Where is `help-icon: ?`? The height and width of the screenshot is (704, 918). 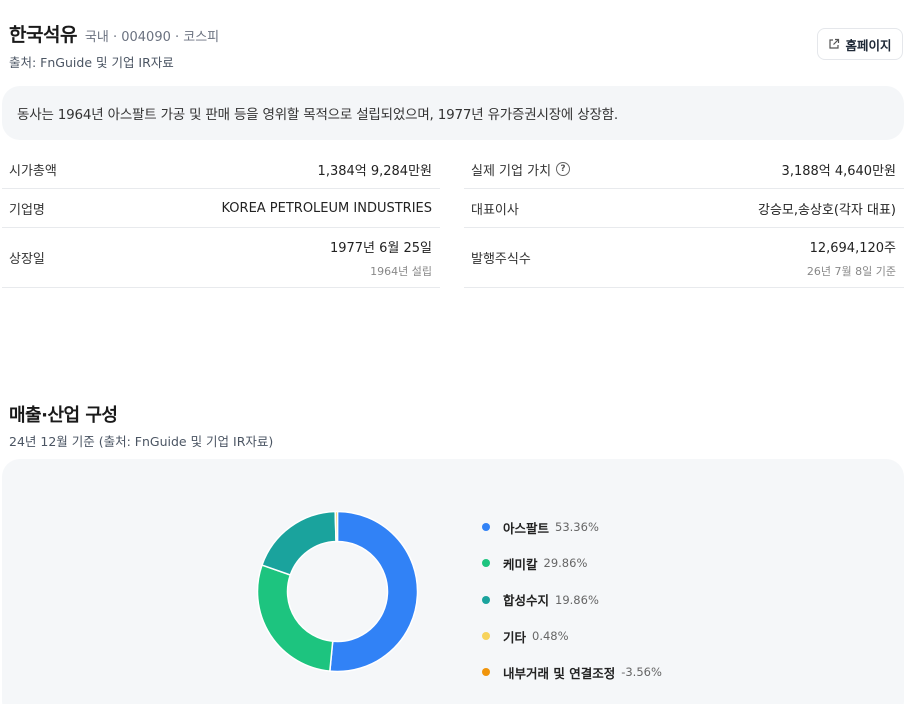
help-icon: ? is located at coordinates (563, 169).